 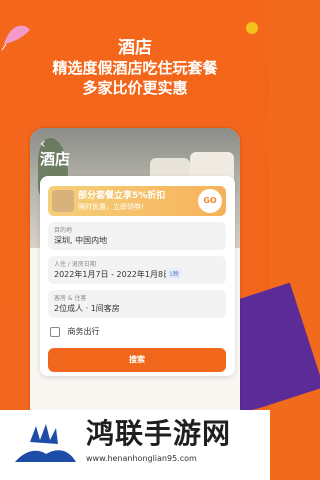 I want to click on watermark-bar: 鸿联手游网 www.henanhonglian95.com, so click(x=135, y=445).